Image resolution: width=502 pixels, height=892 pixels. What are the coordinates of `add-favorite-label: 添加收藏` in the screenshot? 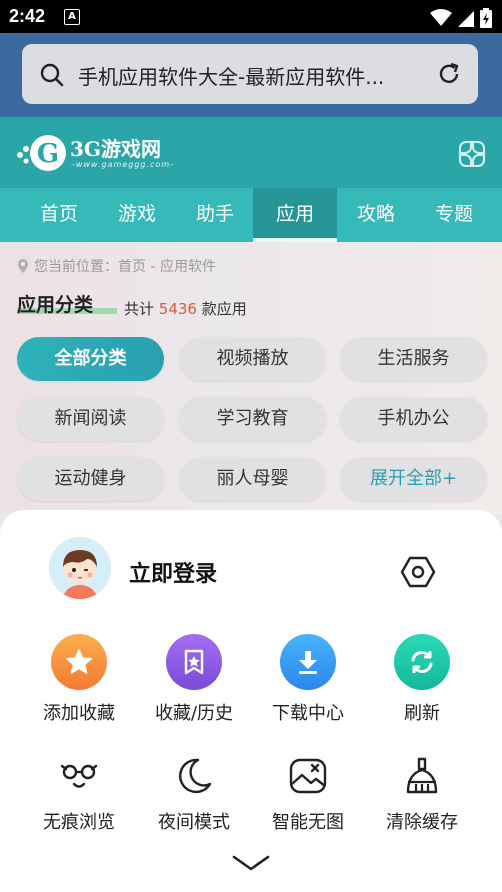 It's located at (79, 713).